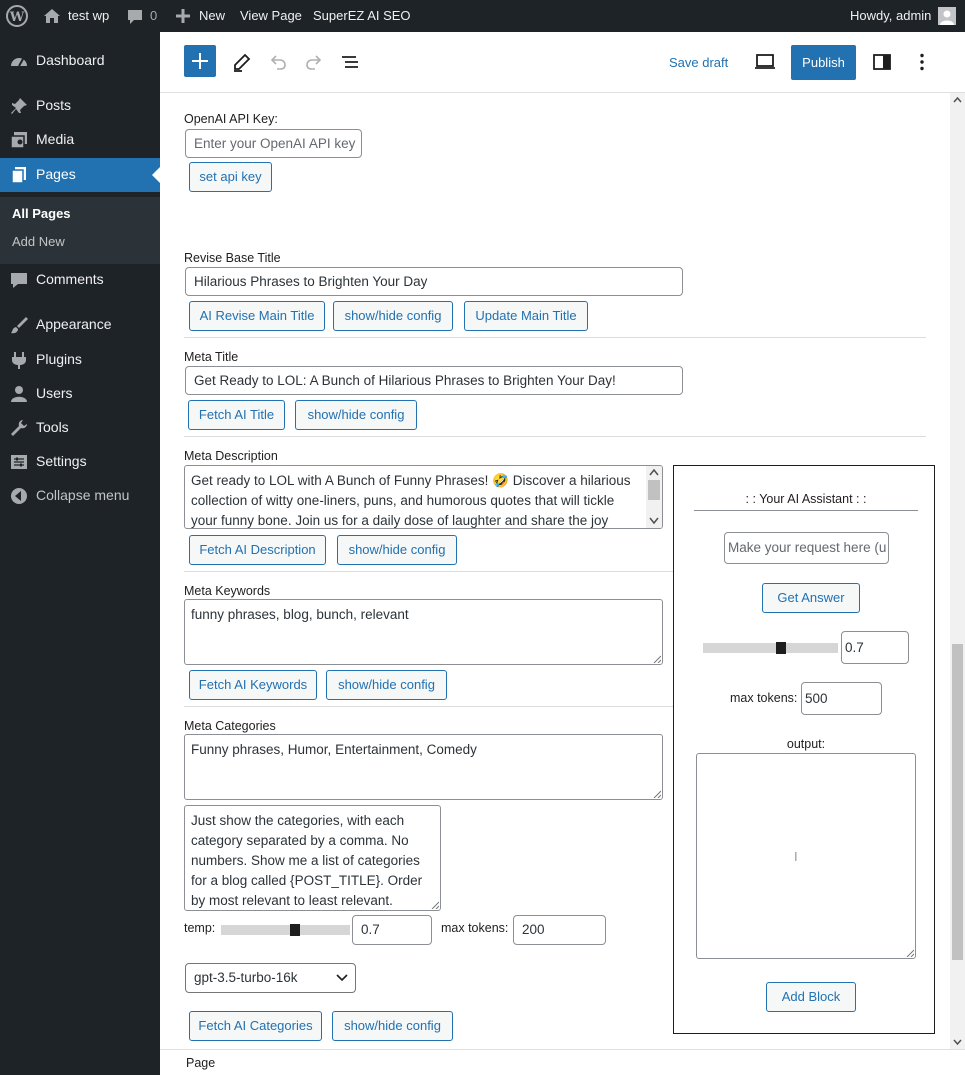 The height and width of the screenshot is (1075, 965). What do you see at coordinates (17, 16) in the screenshot?
I see `wordpress-logo-icon: W` at bounding box center [17, 16].